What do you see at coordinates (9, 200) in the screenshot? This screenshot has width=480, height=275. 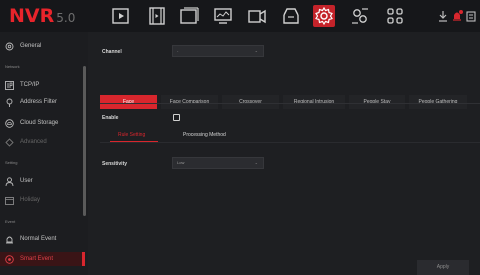 I see `calendar-icon` at bounding box center [9, 200].